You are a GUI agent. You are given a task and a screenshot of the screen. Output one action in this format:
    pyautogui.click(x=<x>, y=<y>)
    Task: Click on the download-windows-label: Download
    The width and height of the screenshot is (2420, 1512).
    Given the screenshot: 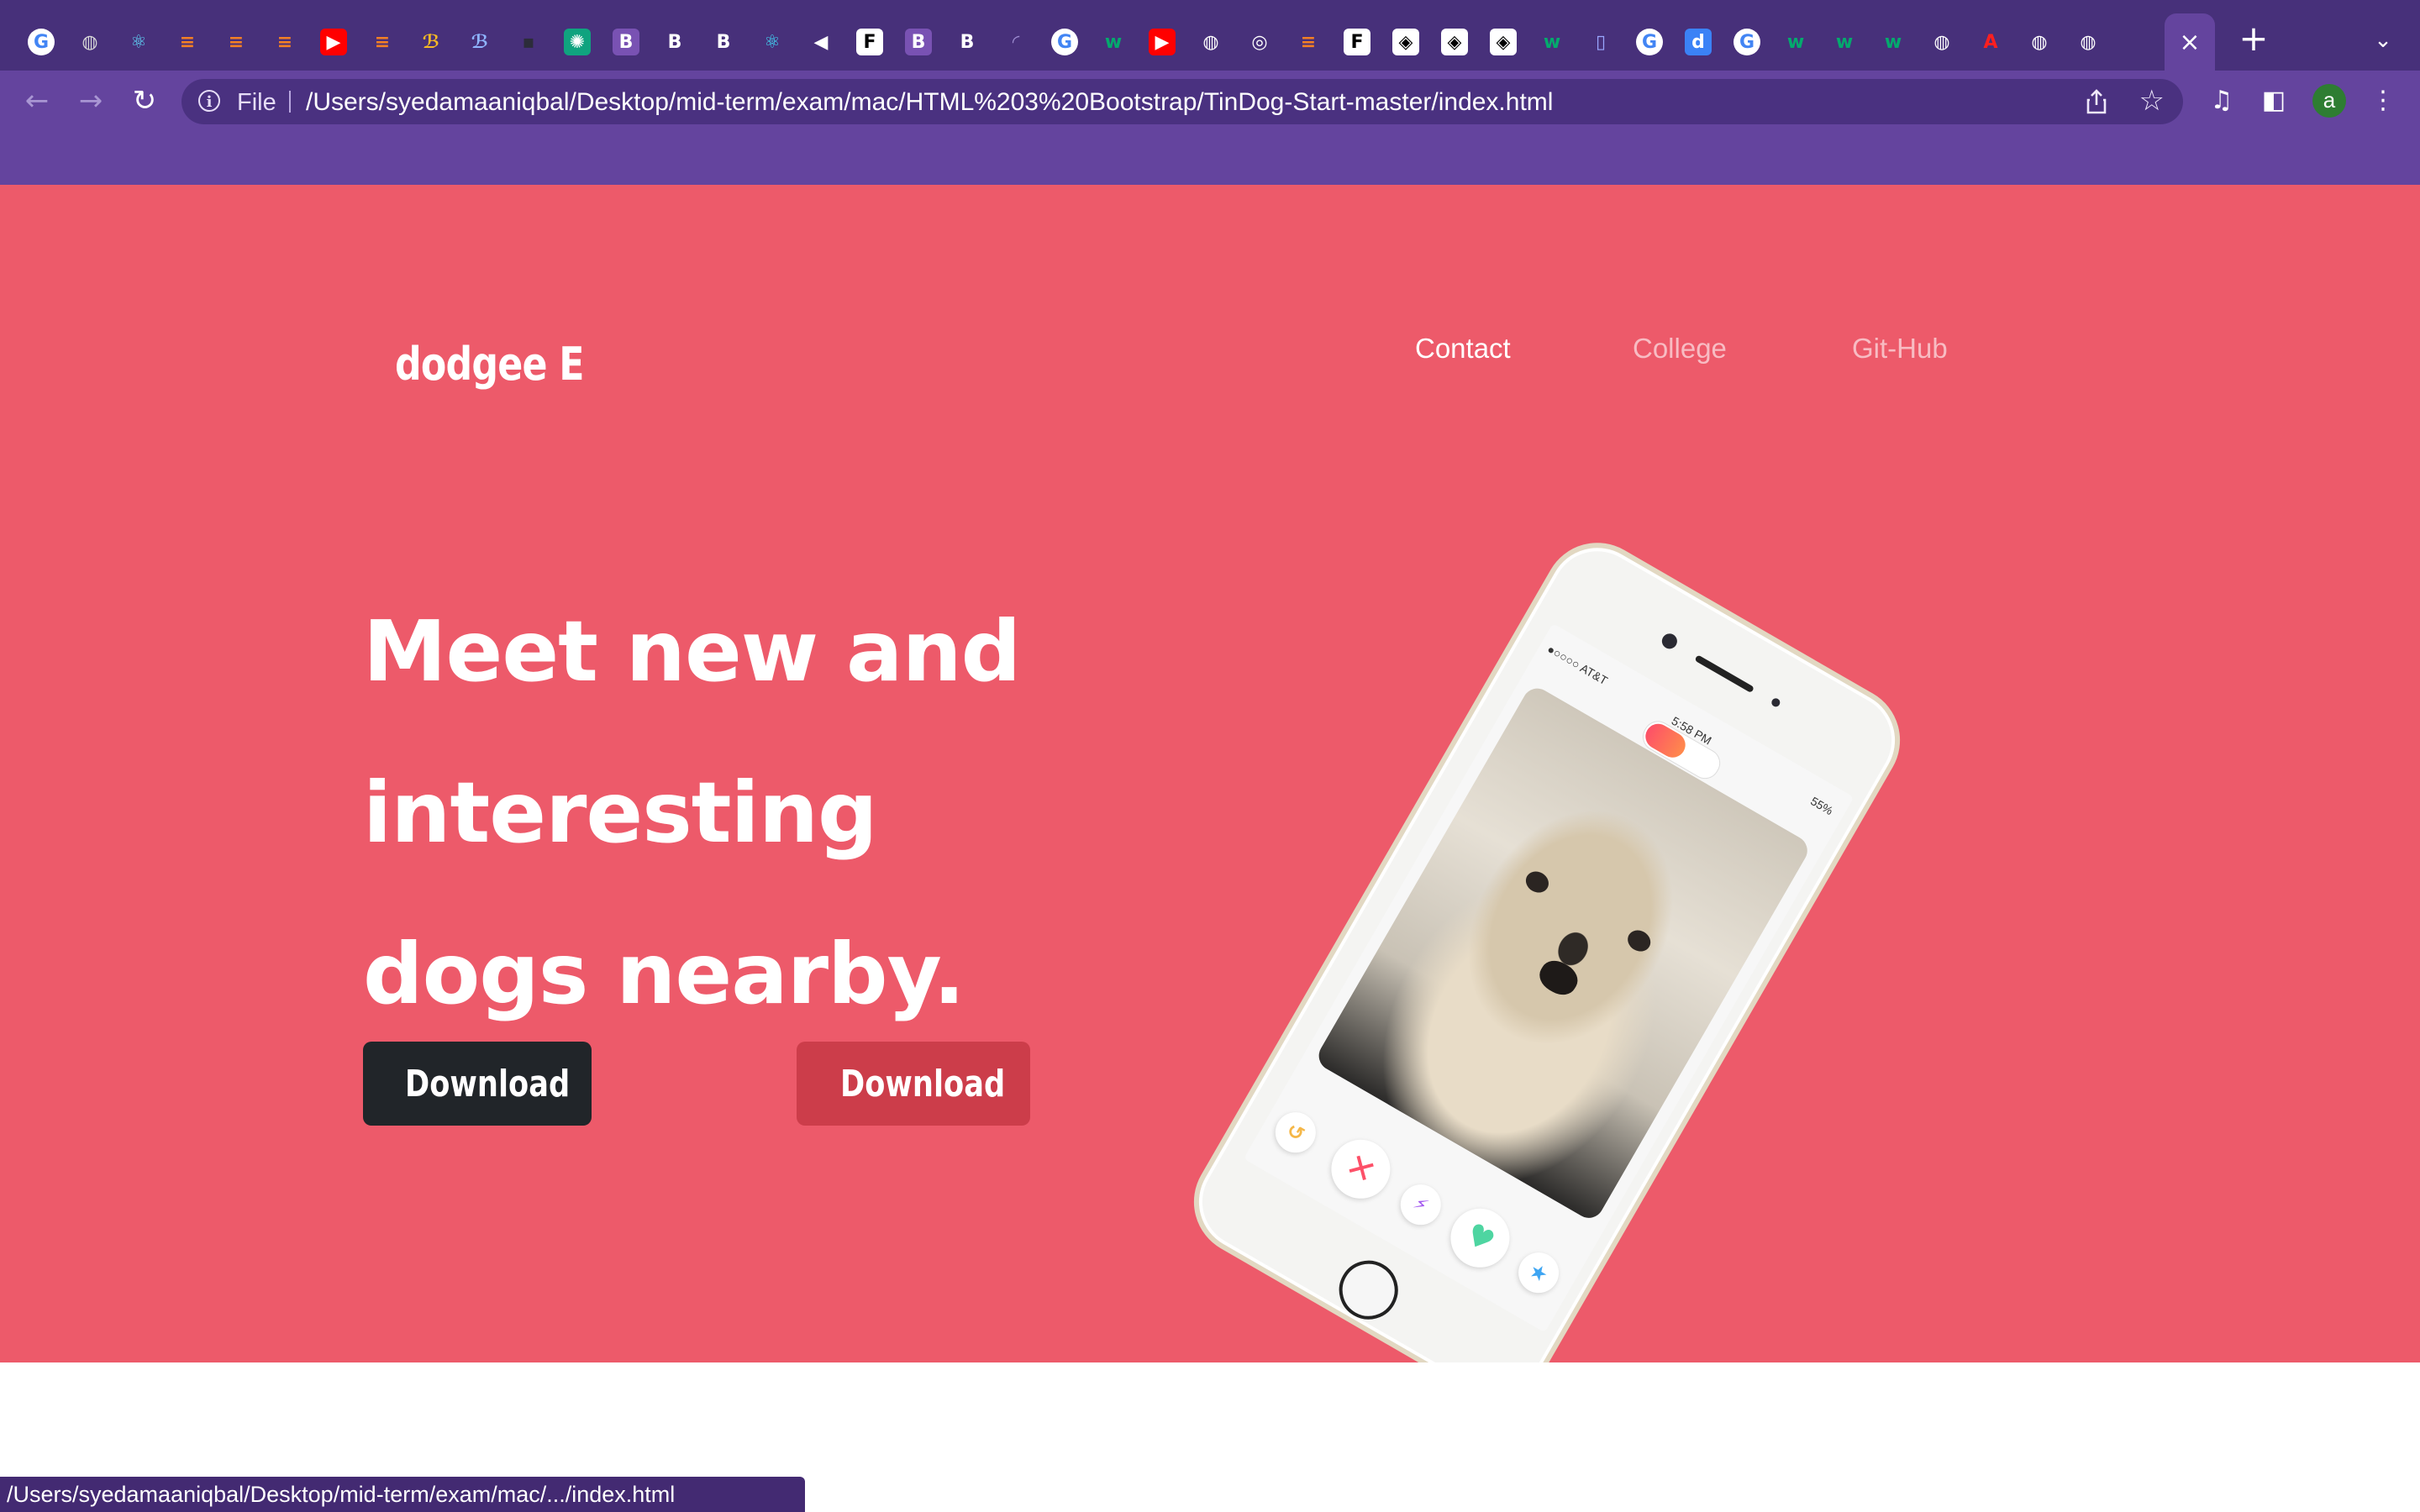 What is the action you would take?
    pyautogui.click(x=923, y=1083)
    